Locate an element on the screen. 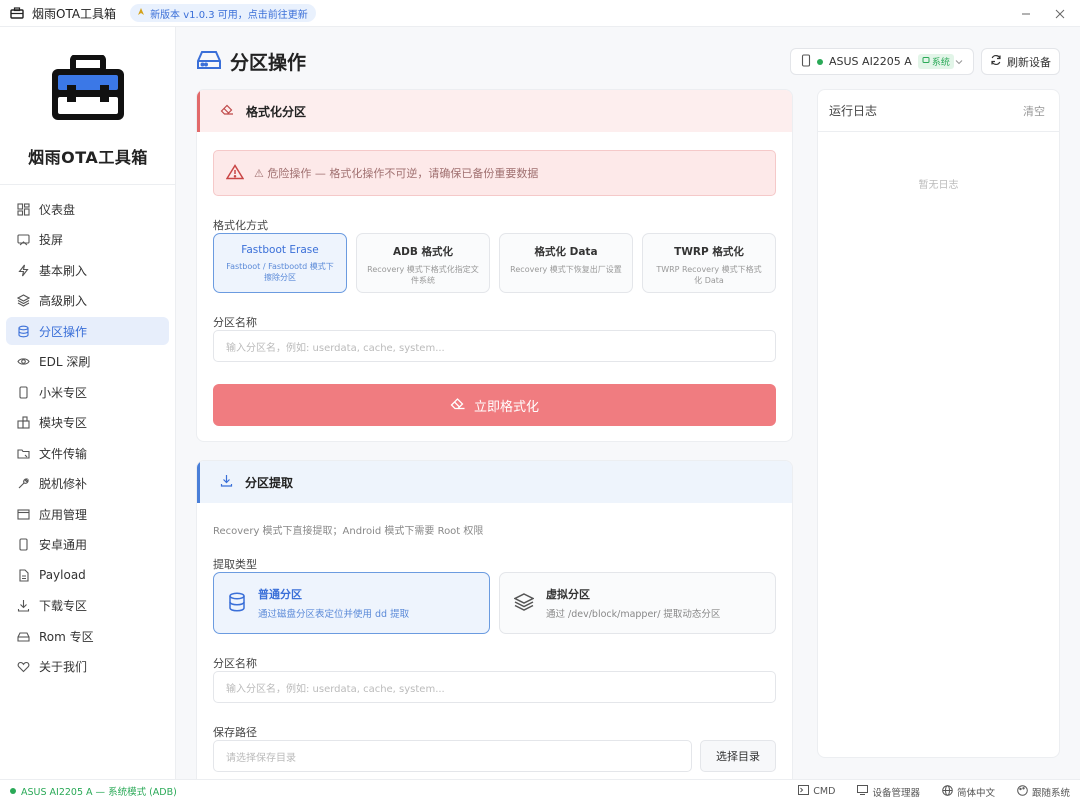 The height and width of the screenshot is (802, 1080). method-desc: Recovery 模式下恢复出厂设置 is located at coordinates (566, 269).